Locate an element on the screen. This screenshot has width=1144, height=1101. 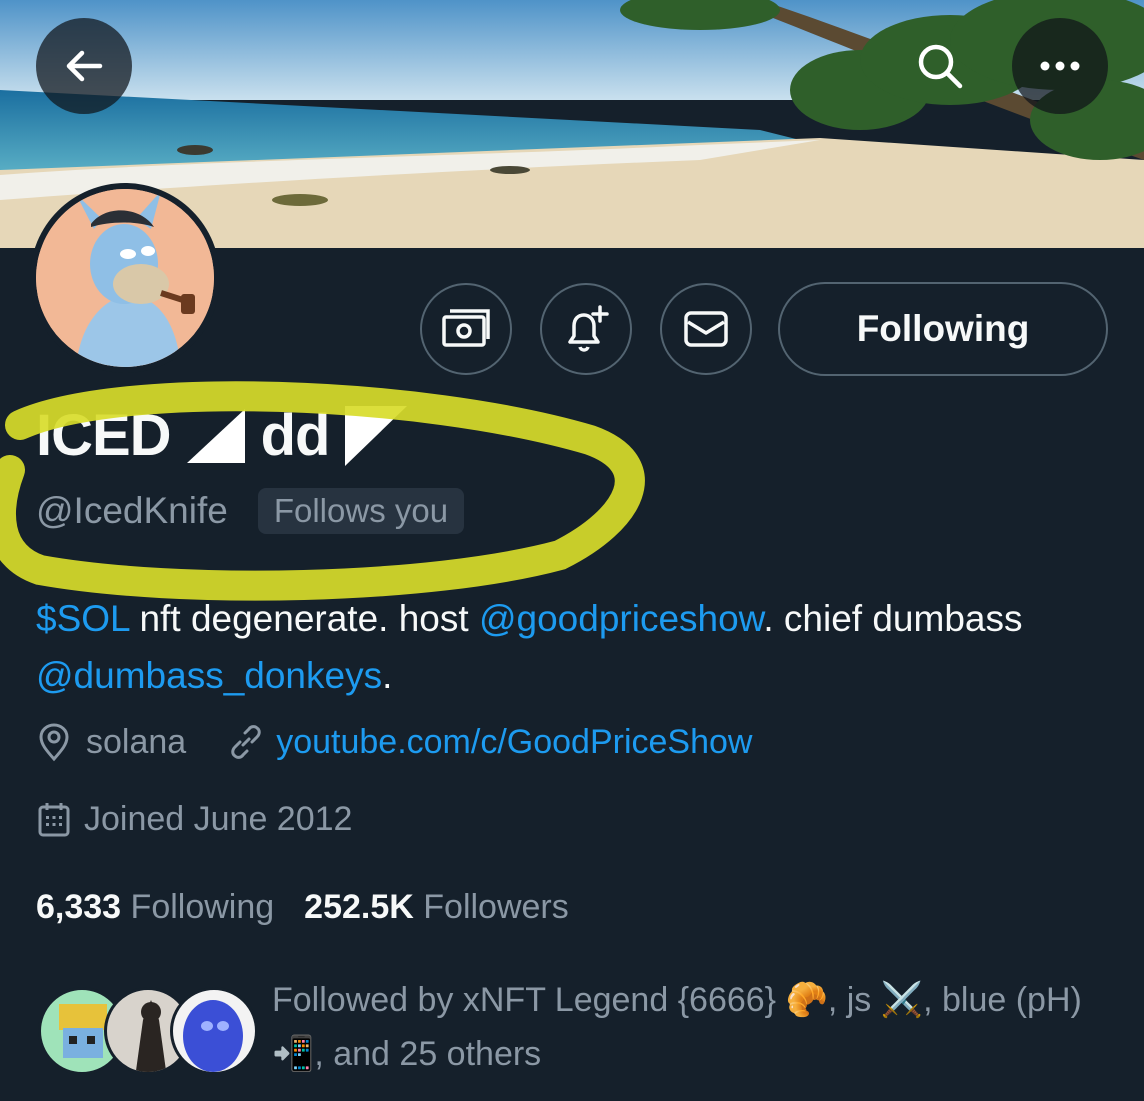
followed-by-suffix: , and 25 others is located at coordinates (428, 1054).